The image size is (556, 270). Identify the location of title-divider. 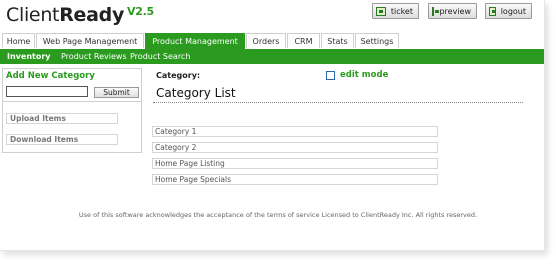
(338, 102).